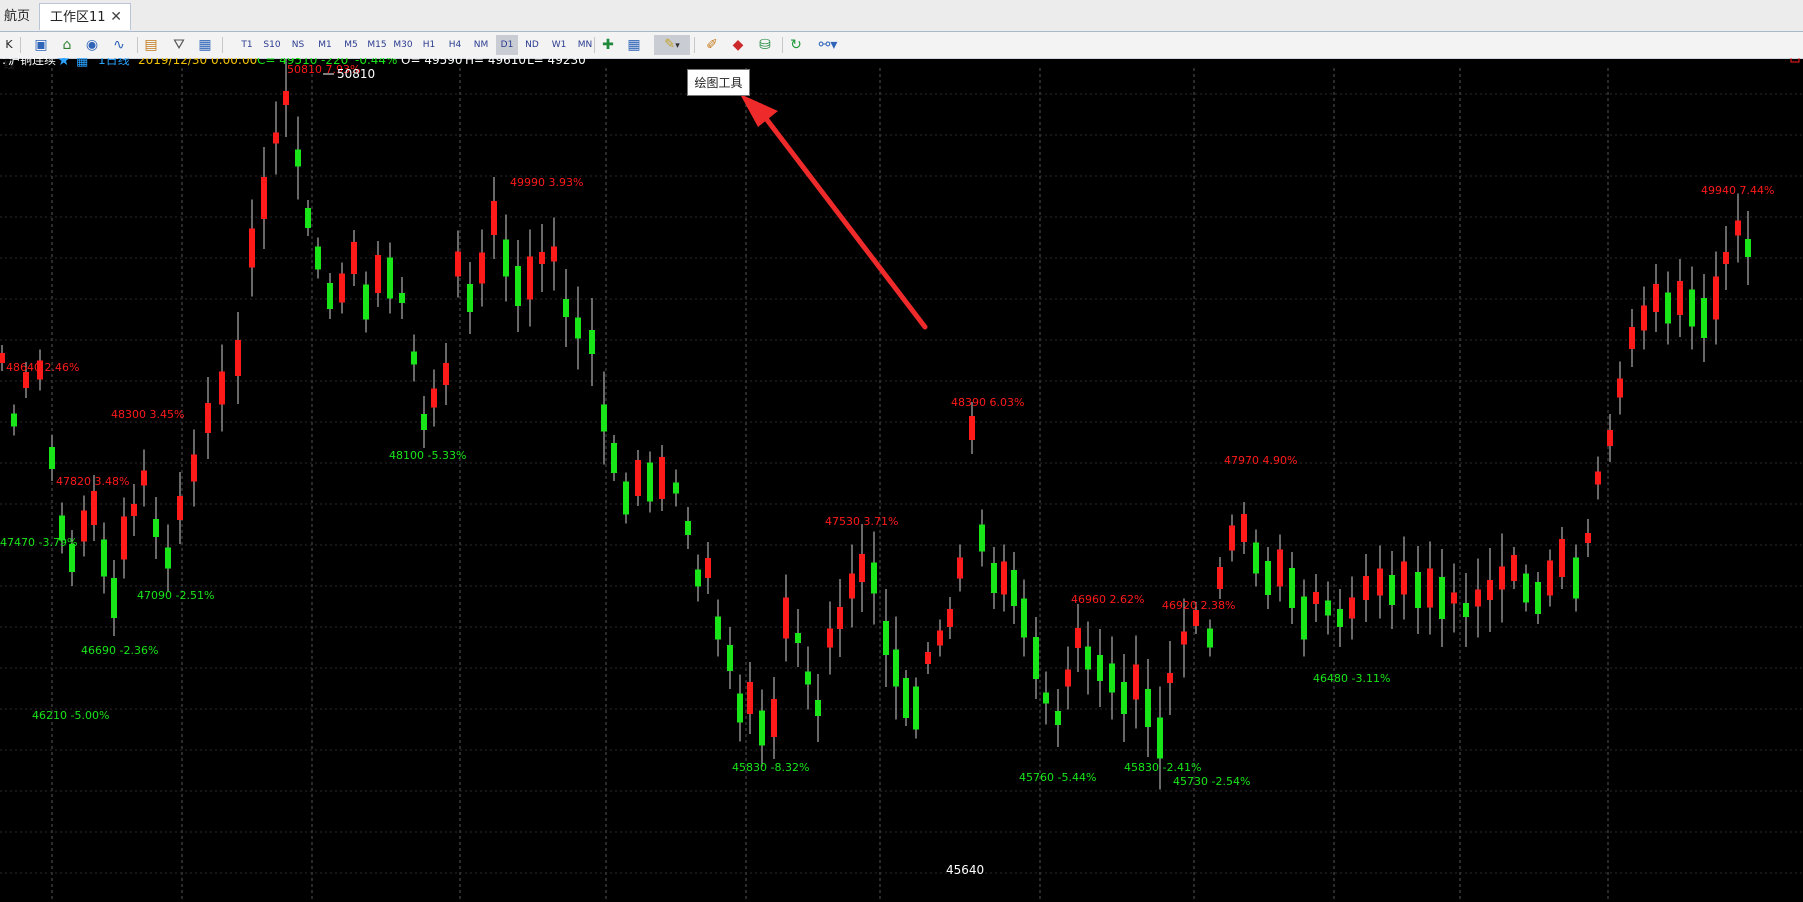 The width and height of the screenshot is (1803, 902). I want to click on add-chart-icon: ✚, so click(608, 45).